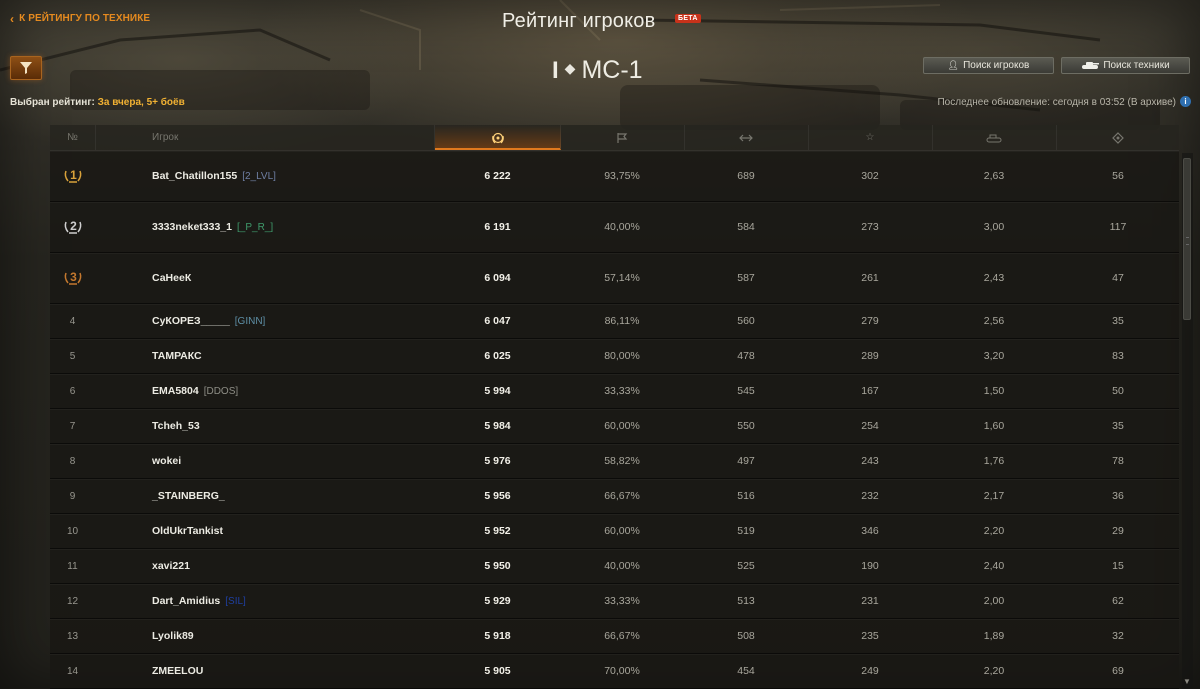 This screenshot has height=689, width=1200. What do you see at coordinates (746, 426) in the screenshot?
I see `row-damage: 550` at bounding box center [746, 426].